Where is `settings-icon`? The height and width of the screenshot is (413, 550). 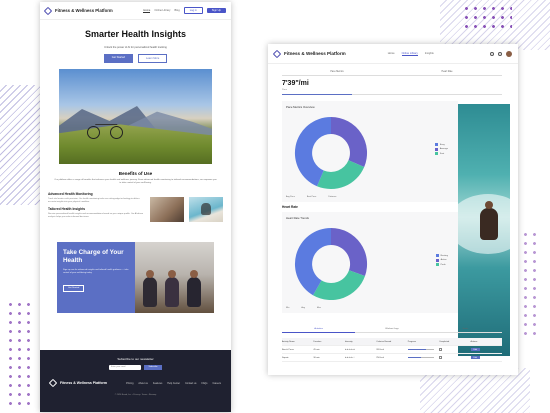 settings-icon is located at coordinates (492, 53).